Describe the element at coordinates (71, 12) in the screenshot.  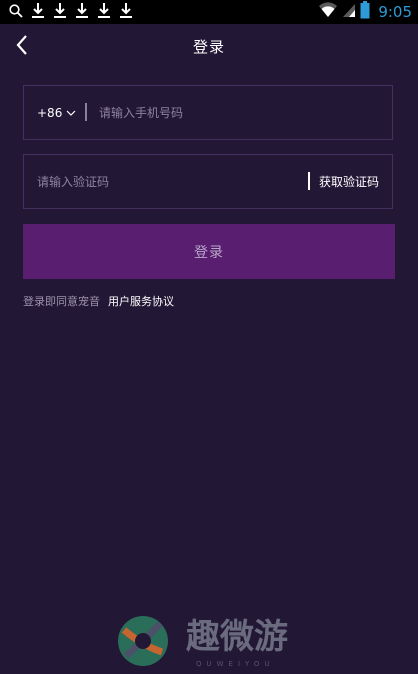
I see `status-notifications` at that location.